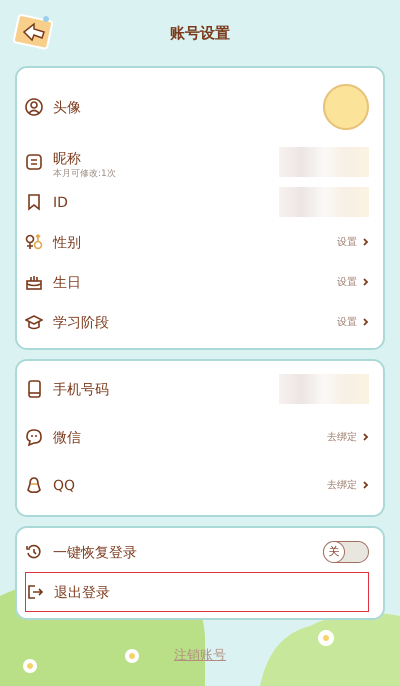 The height and width of the screenshot is (686, 400). What do you see at coordinates (35, 592) in the screenshot?
I see `logout-icon` at bounding box center [35, 592].